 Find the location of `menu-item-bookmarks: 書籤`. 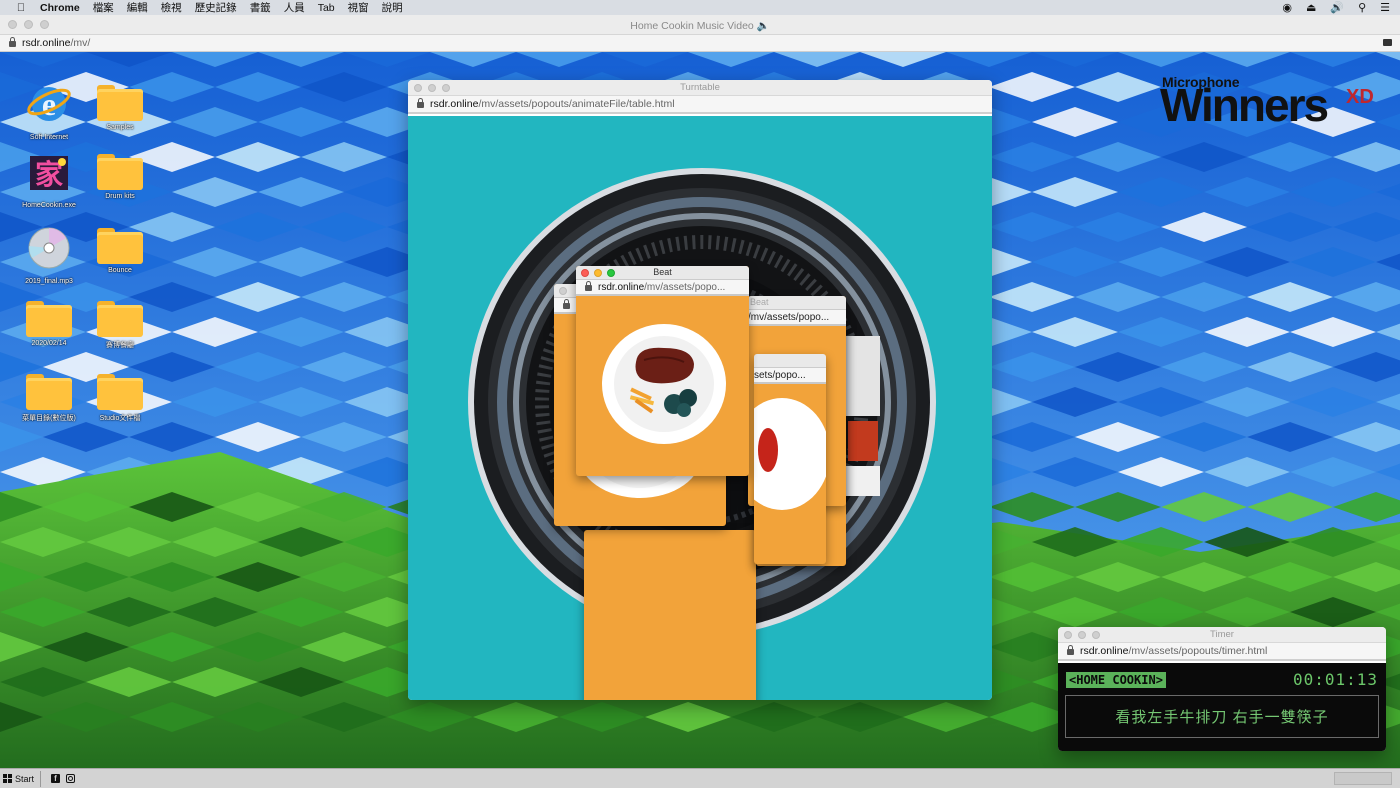

menu-item-bookmarks: 書籤 is located at coordinates (260, 7).